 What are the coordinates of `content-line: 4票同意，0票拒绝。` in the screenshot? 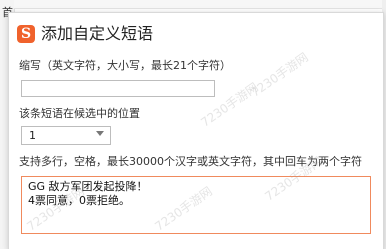 It's located at (79, 200).